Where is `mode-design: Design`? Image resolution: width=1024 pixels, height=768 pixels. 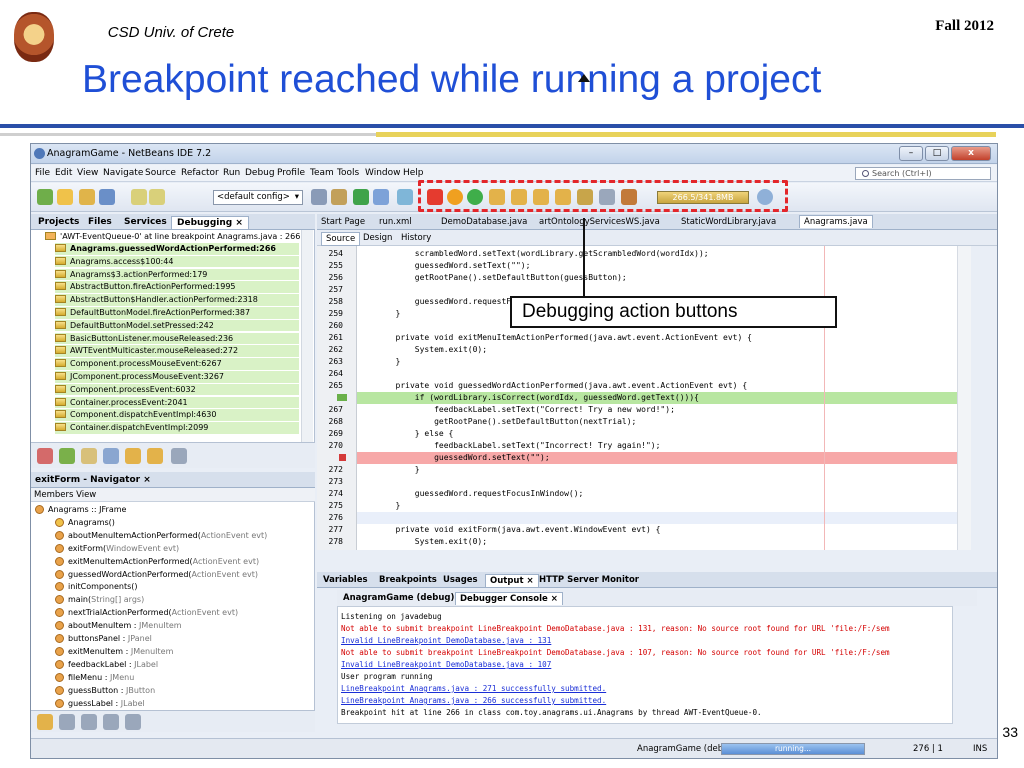 mode-design: Design is located at coordinates (377, 238).